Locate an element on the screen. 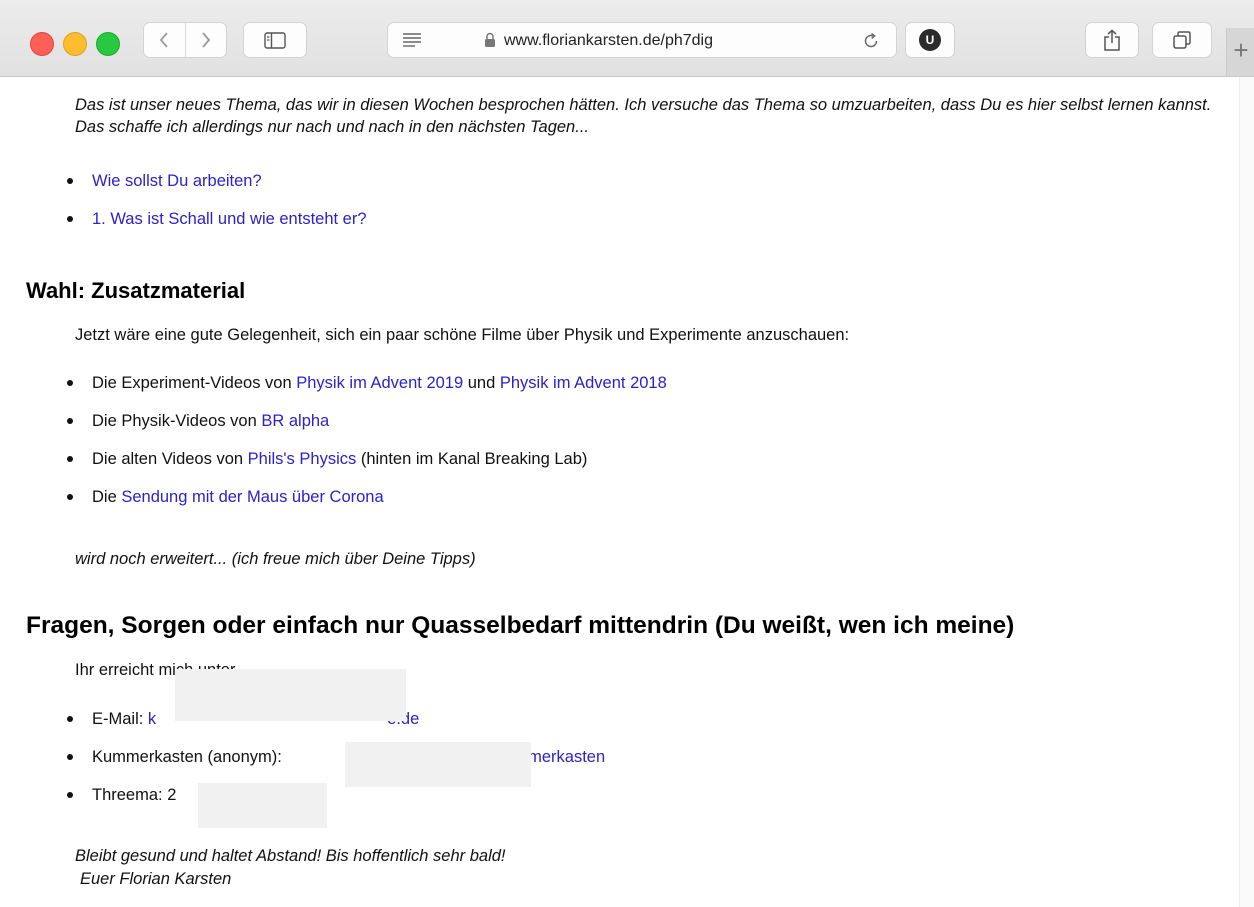 The image size is (1254, 907). item-middle: und is located at coordinates (481, 383).